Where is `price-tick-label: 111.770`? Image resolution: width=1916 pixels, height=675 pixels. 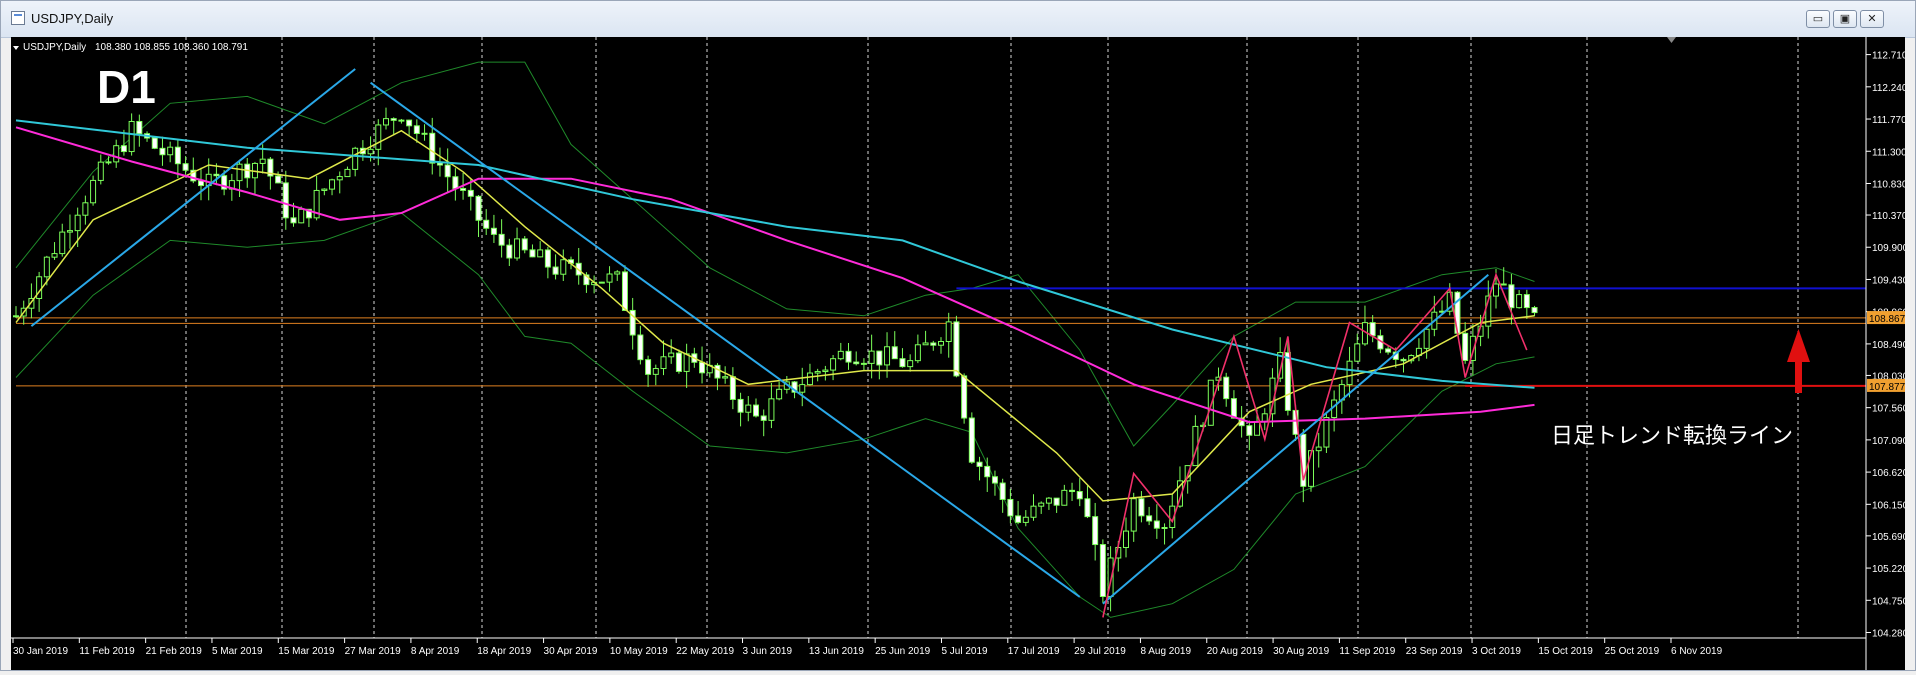 price-tick-label: 111.770 is located at coordinates (1888, 120).